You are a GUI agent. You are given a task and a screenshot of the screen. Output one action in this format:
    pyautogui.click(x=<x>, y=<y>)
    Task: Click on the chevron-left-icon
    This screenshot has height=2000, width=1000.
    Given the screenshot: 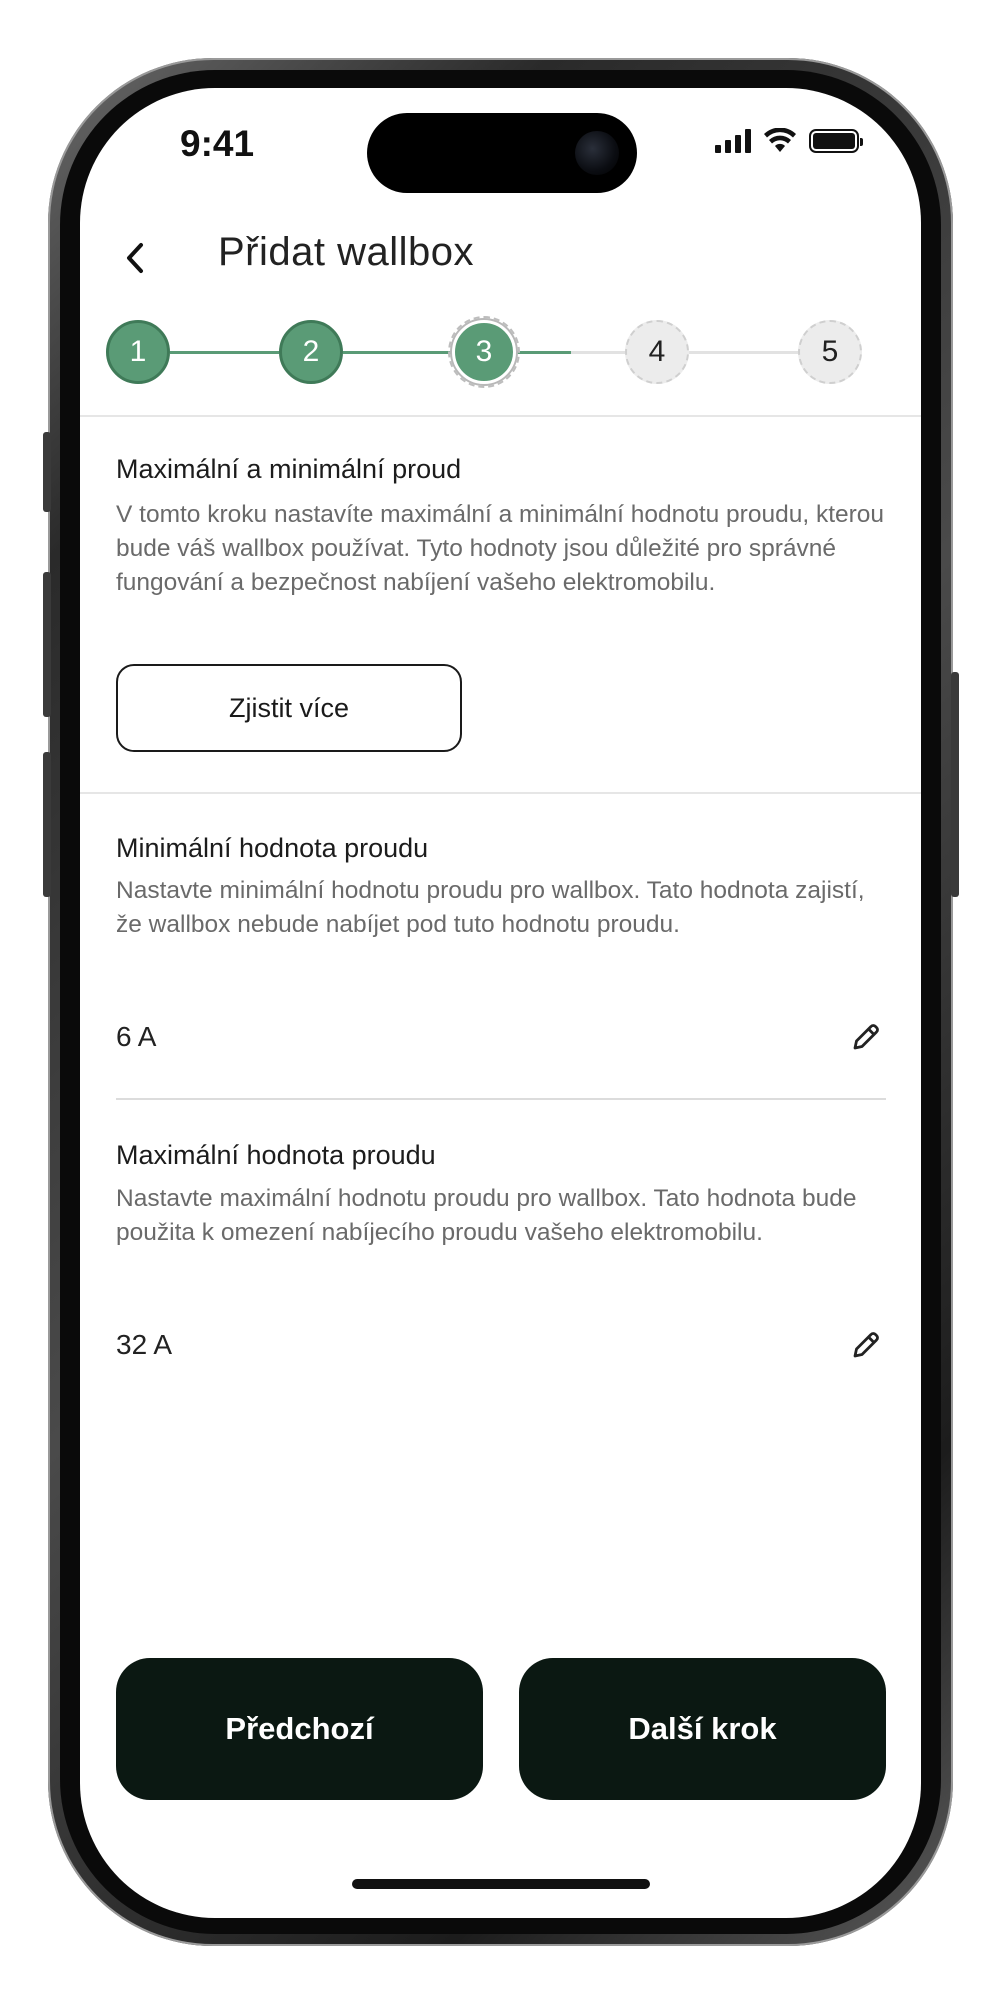 What is the action you would take?
    pyautogui.click(x=135, y=258)
    